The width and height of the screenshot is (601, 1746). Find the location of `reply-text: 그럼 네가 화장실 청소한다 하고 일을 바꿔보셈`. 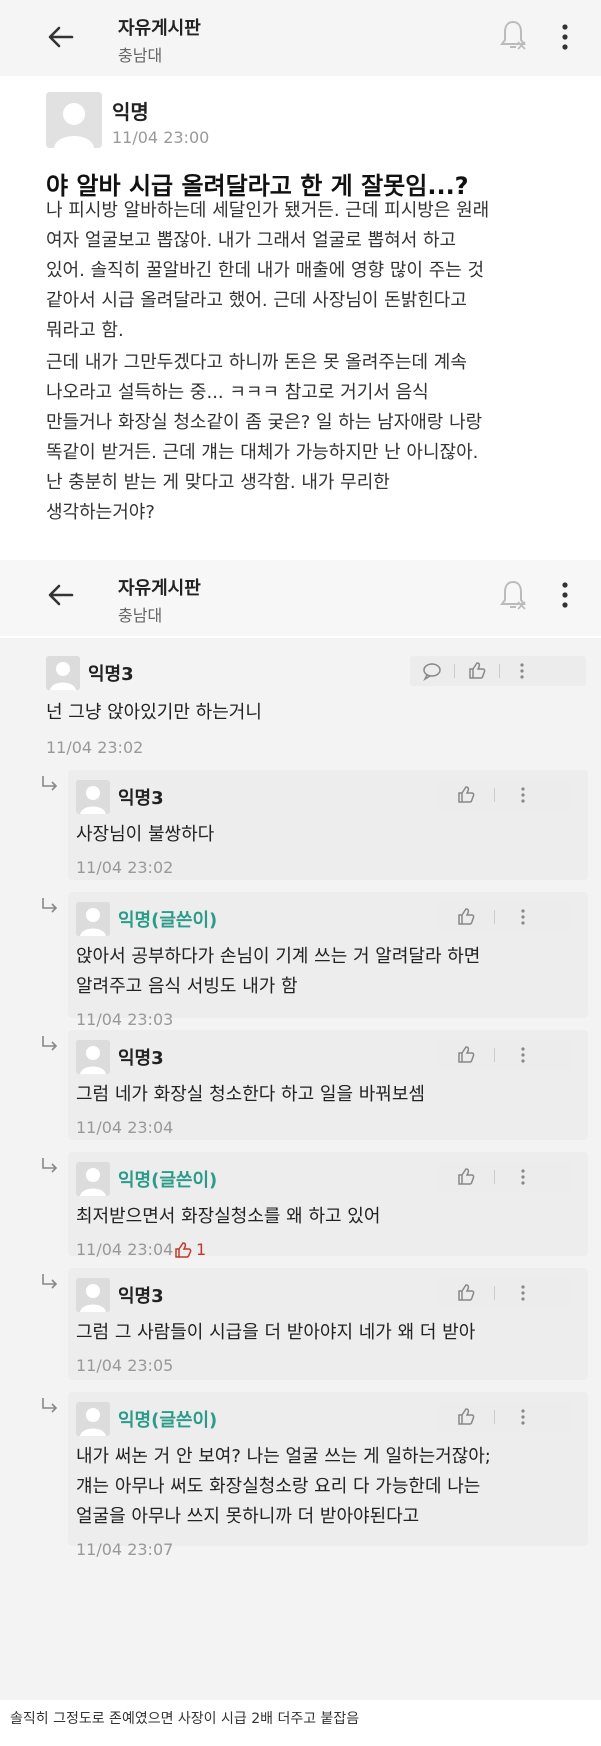

reply-text: 그럼 네가 화장실 청소한다 하고 일을 바꿔보셈 is located at coordinates (250, 1094).